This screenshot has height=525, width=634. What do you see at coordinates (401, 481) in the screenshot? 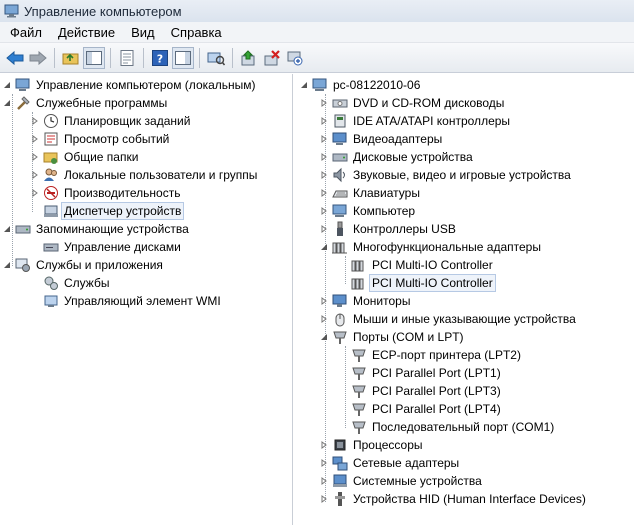
I see `device-category-system: Системные устройства` at bounding box center [401, 481].